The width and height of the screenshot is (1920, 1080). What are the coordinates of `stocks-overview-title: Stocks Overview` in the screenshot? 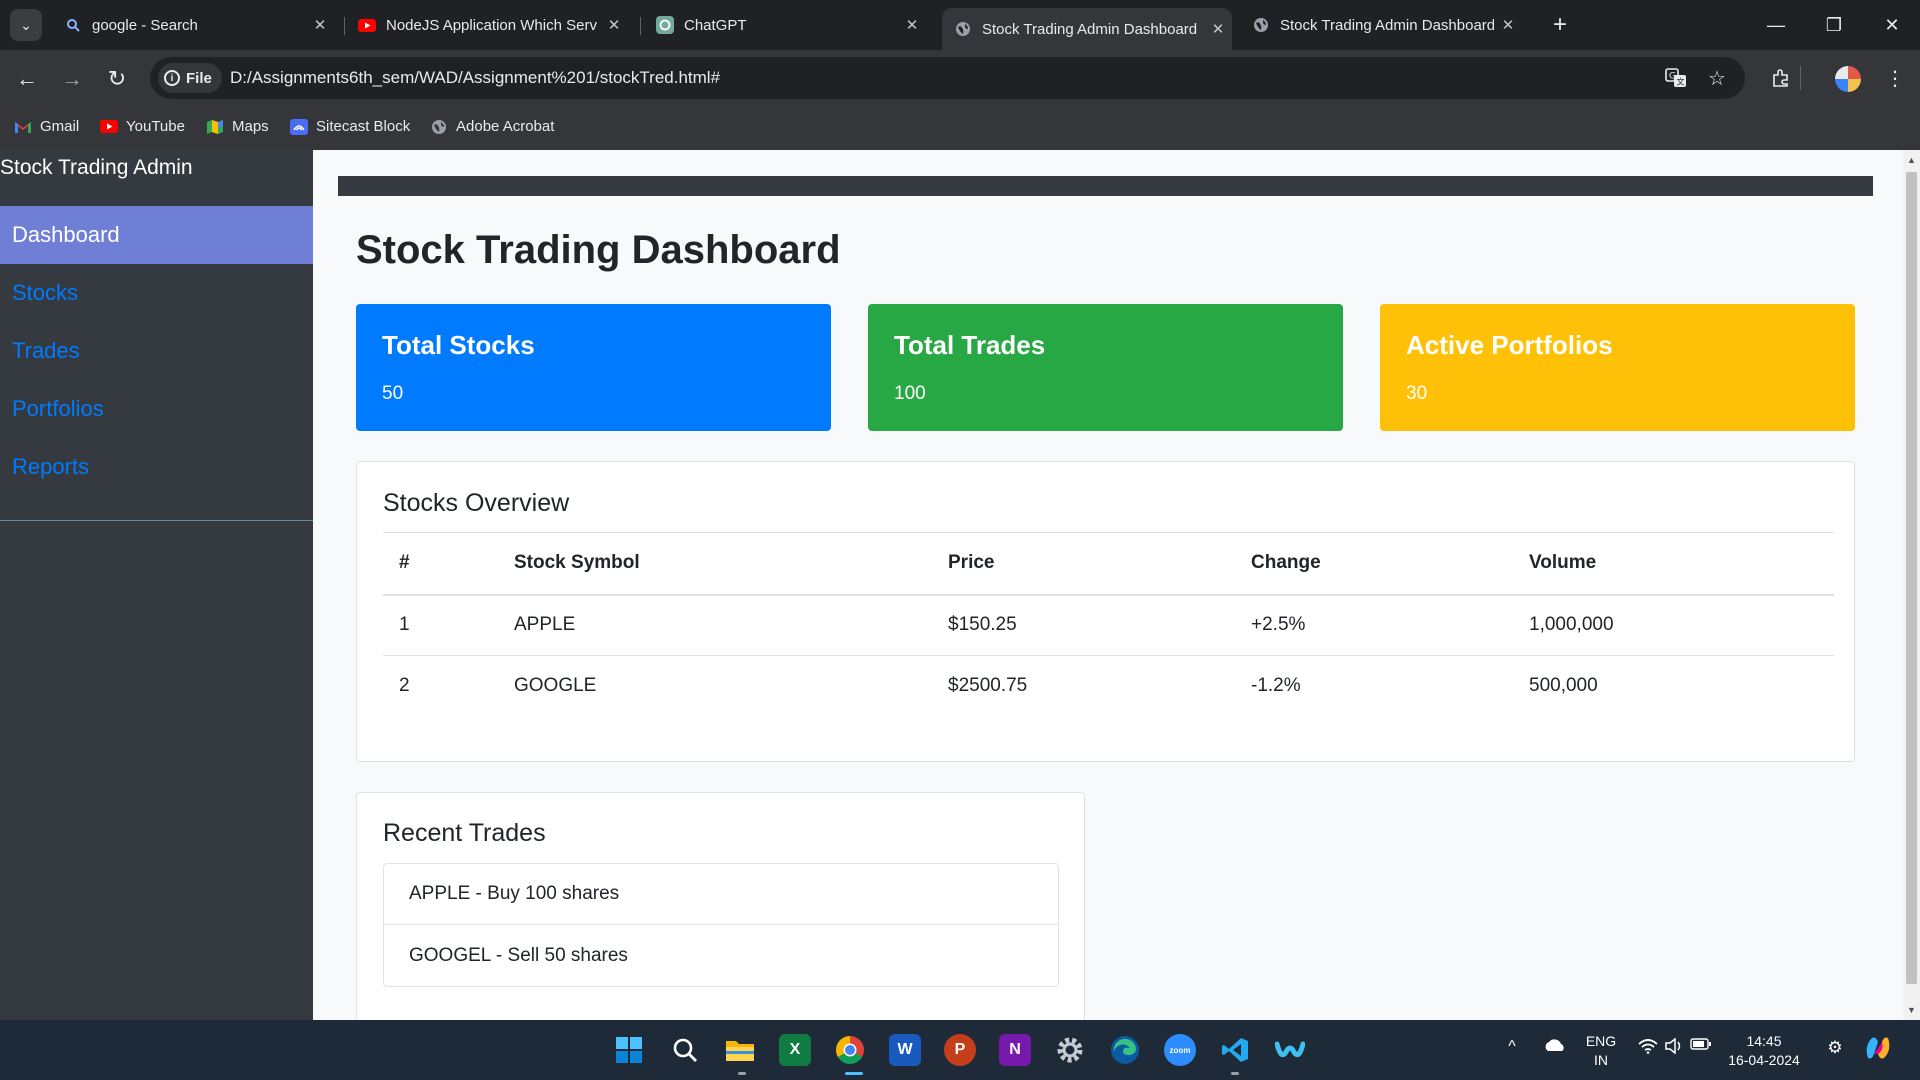 It's located at (476, 503).